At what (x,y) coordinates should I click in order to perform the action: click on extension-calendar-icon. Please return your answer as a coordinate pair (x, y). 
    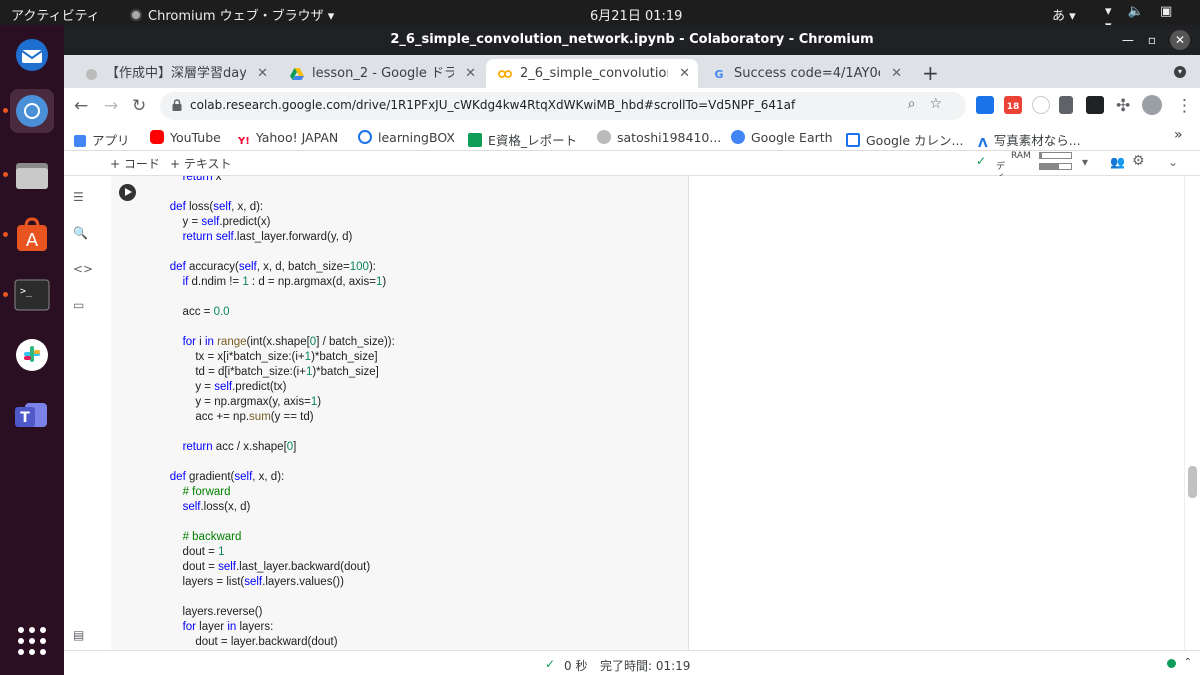
    Looking at the image, I should click on (985, 105).